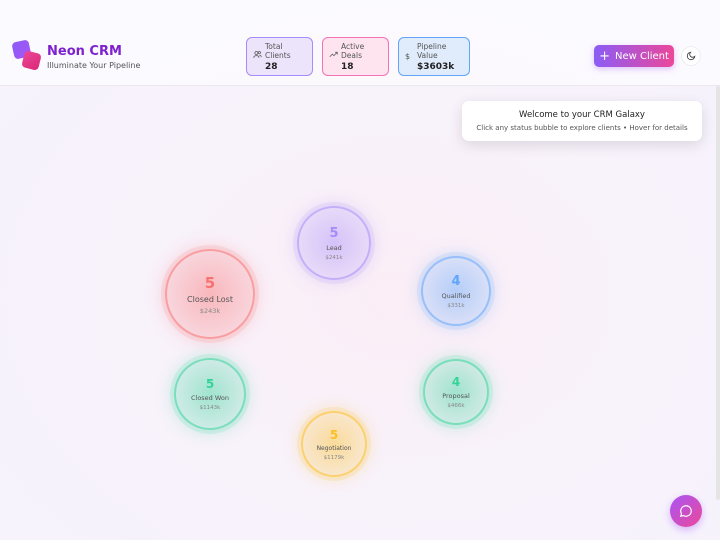  Describe the element at coordinates (641, 56) in the screenshot. I see `new-client-label: New Client` at that location.